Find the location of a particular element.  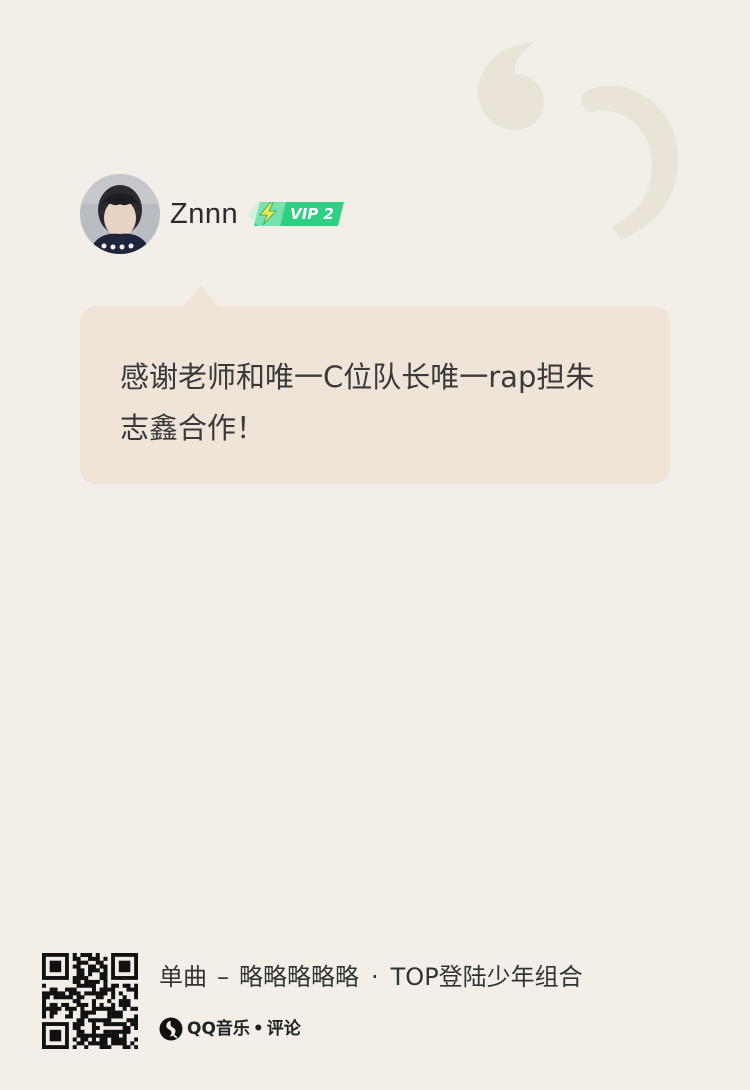

comment-bubble: 感谢老师和唯一C位队长唯一rap担朱志鑫合作！ is located at coordinates (375, 395).